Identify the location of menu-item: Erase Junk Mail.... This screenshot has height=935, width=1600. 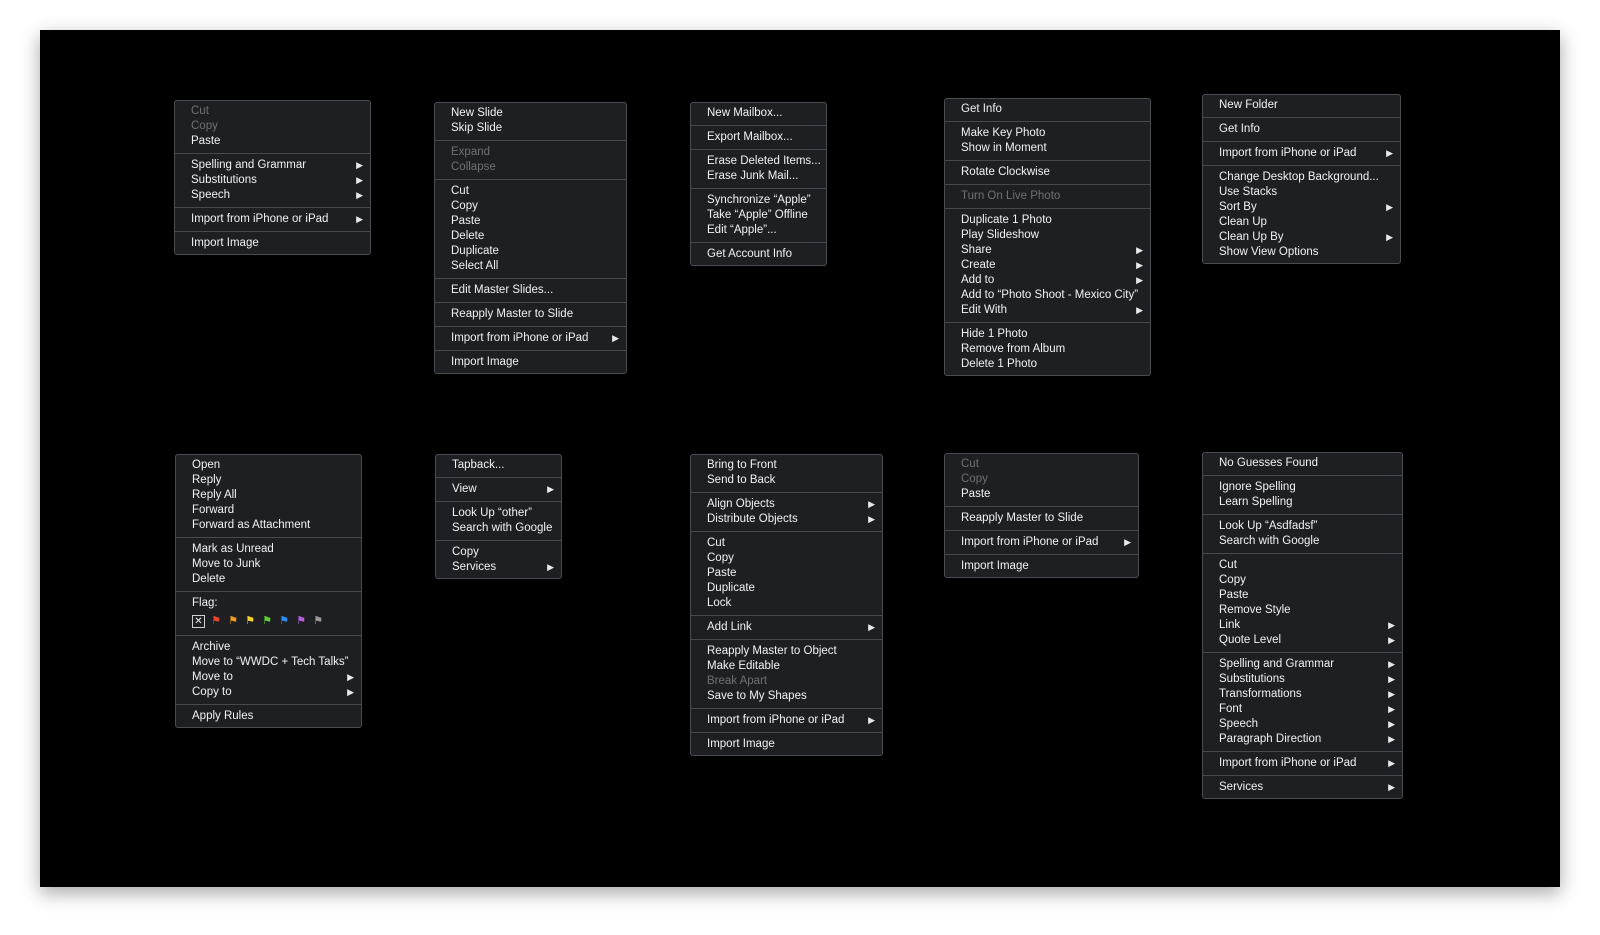
(758, 176).